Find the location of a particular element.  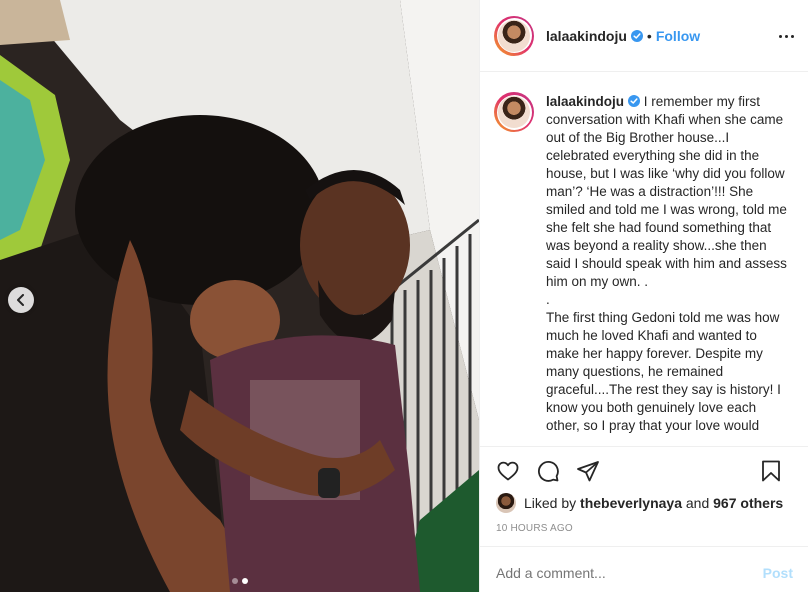

post-header: lalaakindoju • Follow is located at coordinates (644, 36).